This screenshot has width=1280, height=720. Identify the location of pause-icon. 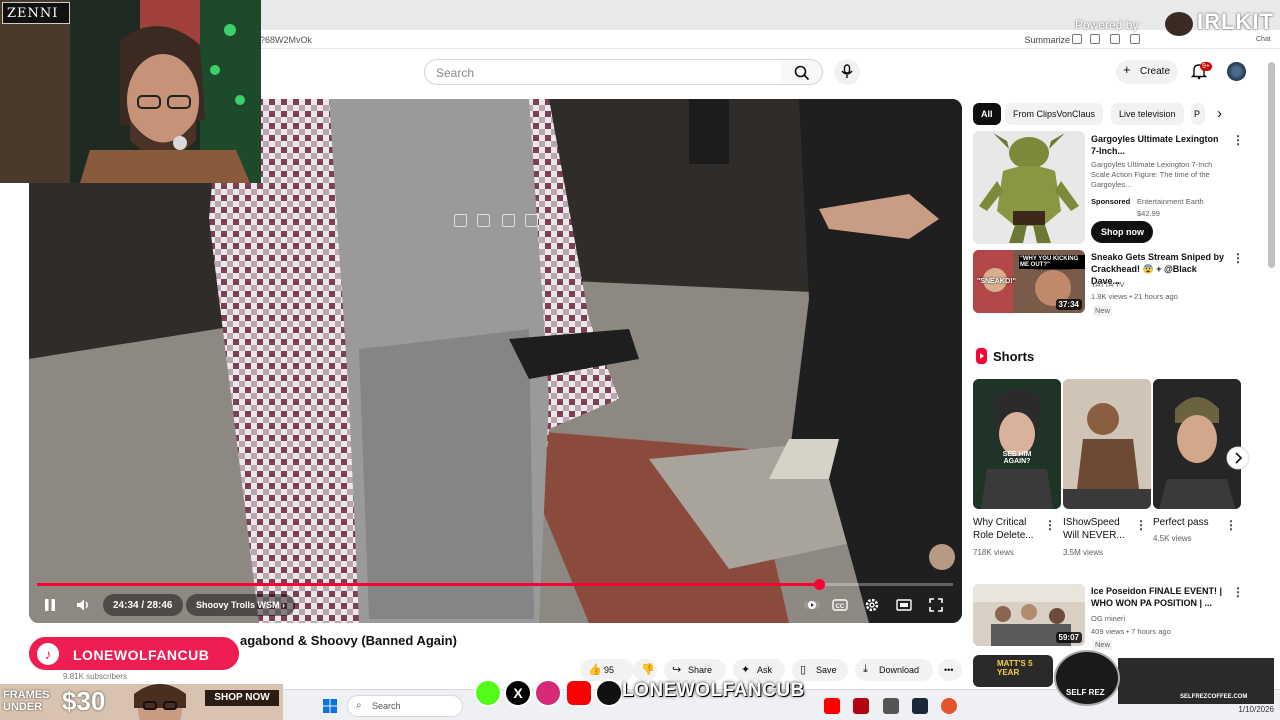
(50, 605).